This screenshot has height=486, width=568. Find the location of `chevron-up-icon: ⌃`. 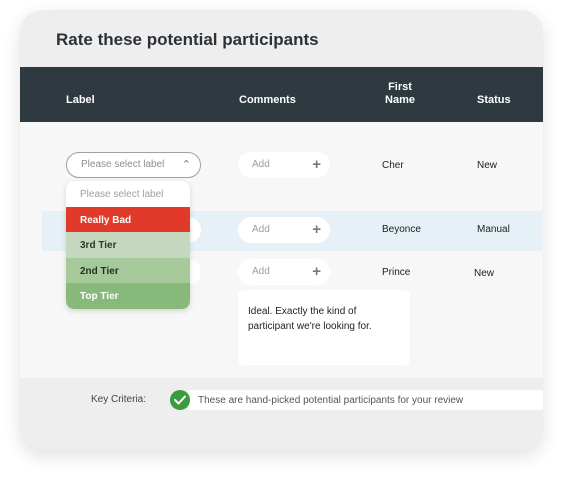

chevron-up-icon: ⌃ is located at coordinates (186, 165).